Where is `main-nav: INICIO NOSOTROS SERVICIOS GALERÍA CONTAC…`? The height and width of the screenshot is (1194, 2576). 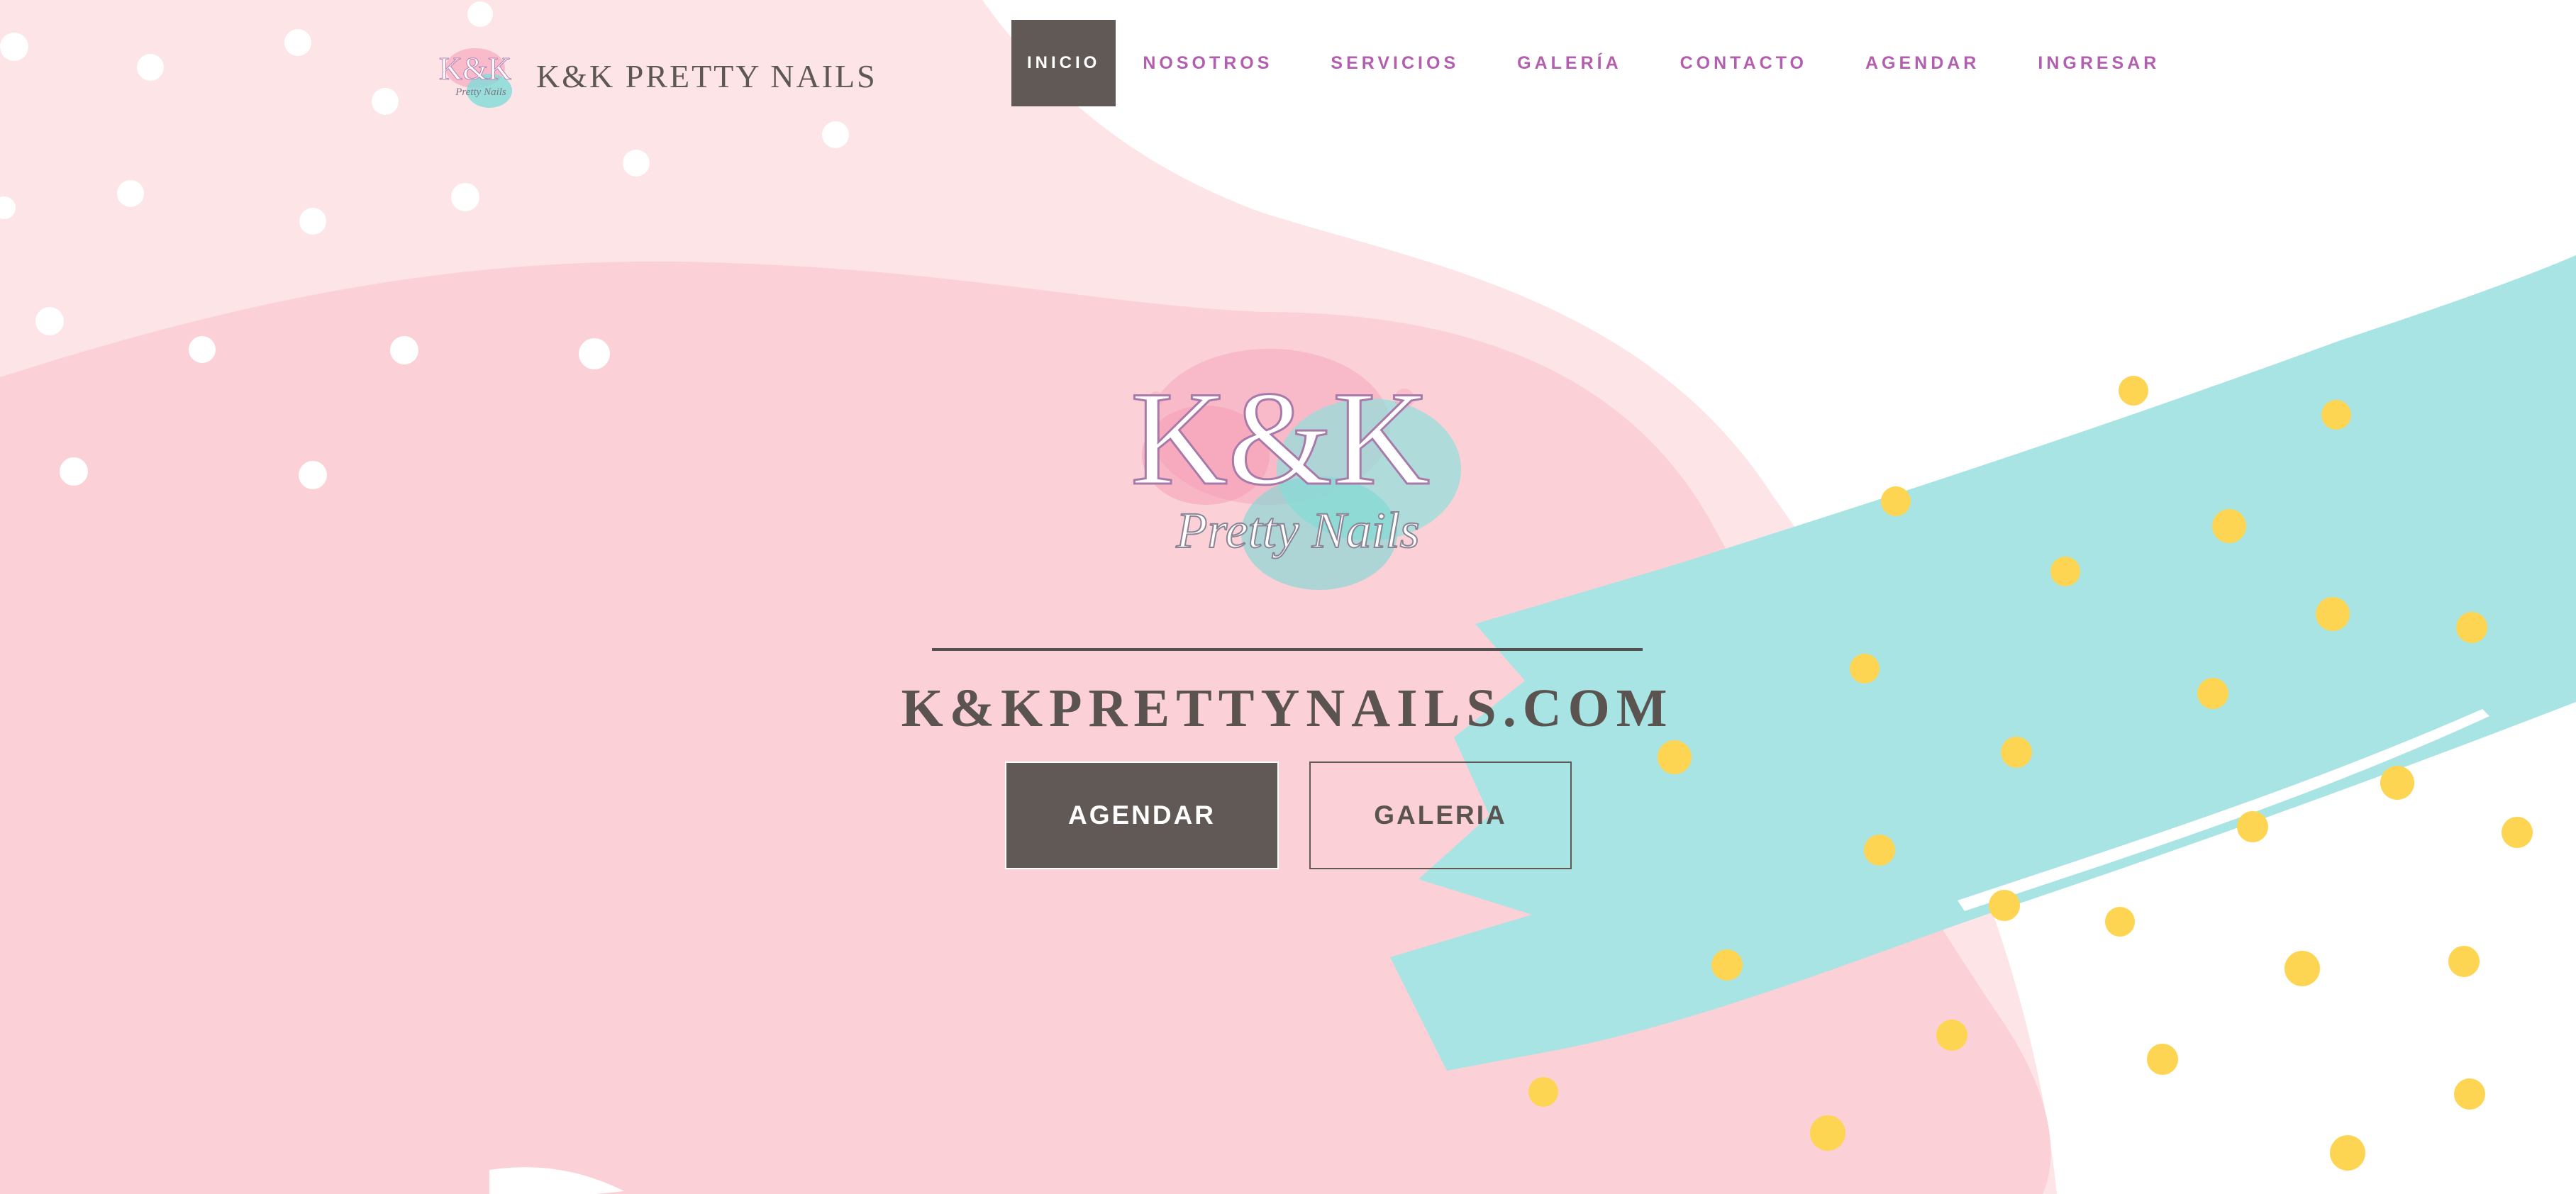
main-nav: INICIO NOSOTROS SERVICIOS GALERÍA CONTAC… is located at coordinates (1585, 63).